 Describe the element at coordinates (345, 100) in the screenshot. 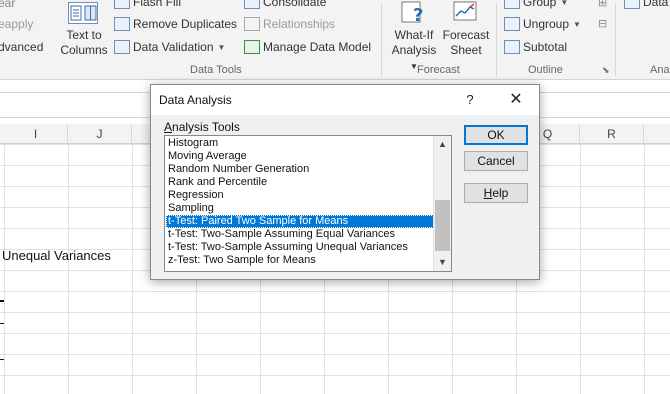

I see `dialog-title-bar: Data Analysis ? ✕` at that location.